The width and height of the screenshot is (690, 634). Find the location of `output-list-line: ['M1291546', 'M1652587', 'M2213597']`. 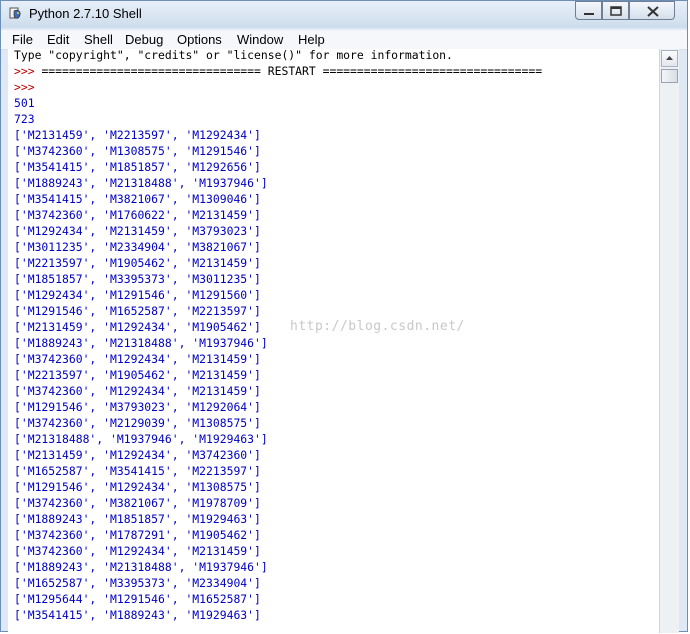

output-list-line: ['M1291546', 'M1652587', 'M2213597'] is located at coordinates (137, 311).